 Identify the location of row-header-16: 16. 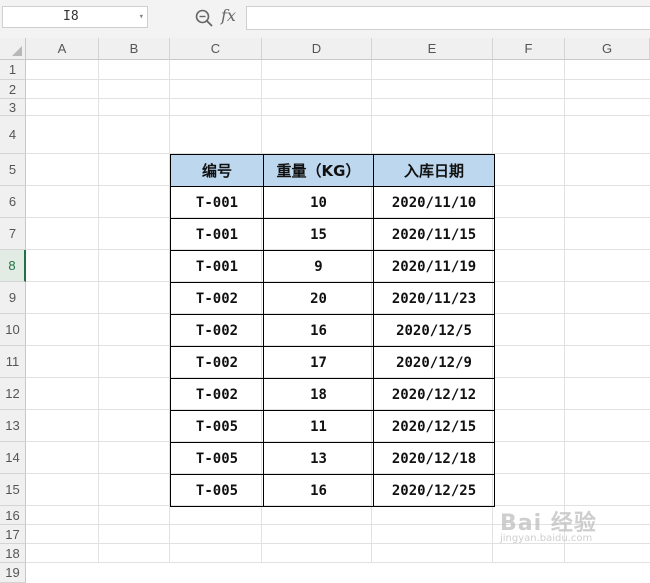
(13, 515).